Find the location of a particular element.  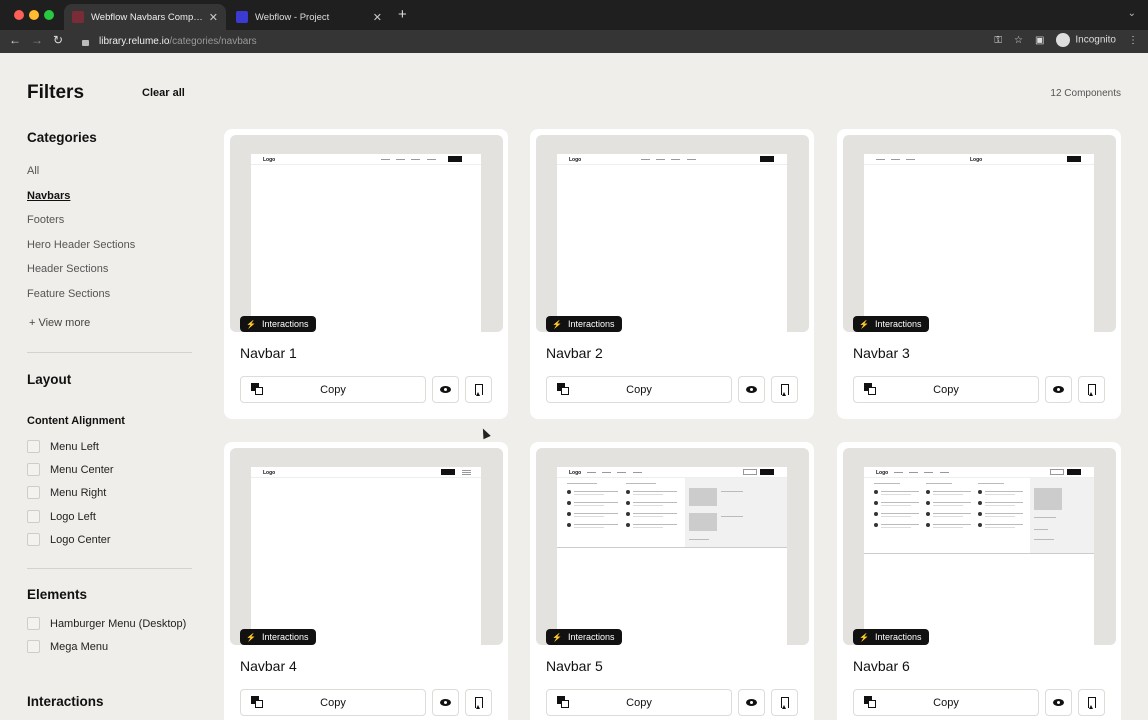

card-title: Navbar 6 is located at coordinates (881, 666).